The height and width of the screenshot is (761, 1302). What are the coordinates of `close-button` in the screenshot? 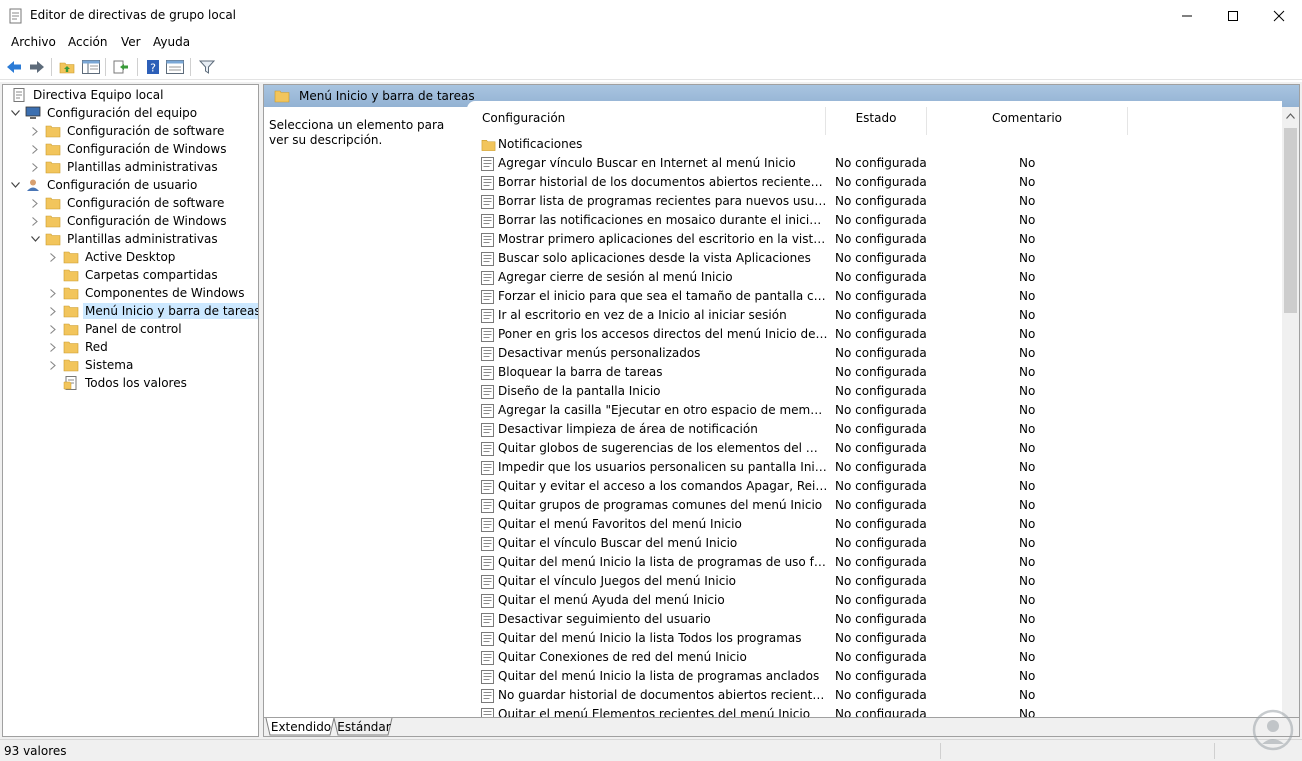 It's located at (1279, 15).